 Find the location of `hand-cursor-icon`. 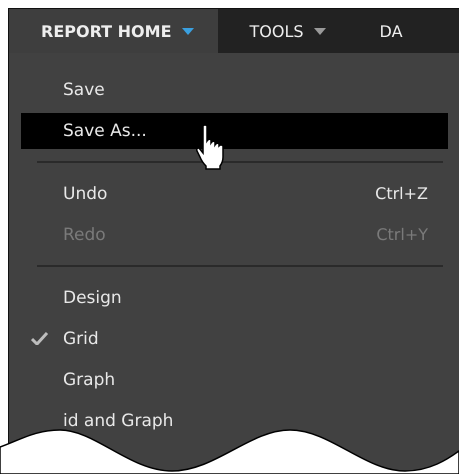

hand-cursor-icon is located at coordinates (211, 147).